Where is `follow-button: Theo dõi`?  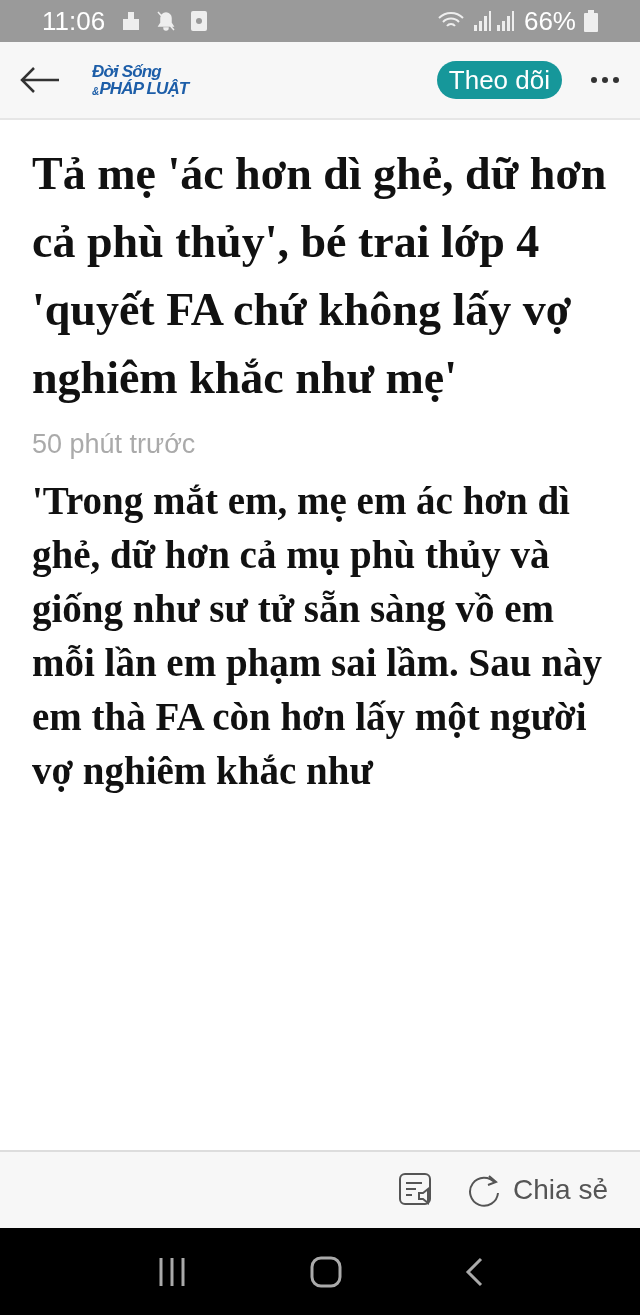 follow-button: Theo dõi is located at coordinates (499, 80).